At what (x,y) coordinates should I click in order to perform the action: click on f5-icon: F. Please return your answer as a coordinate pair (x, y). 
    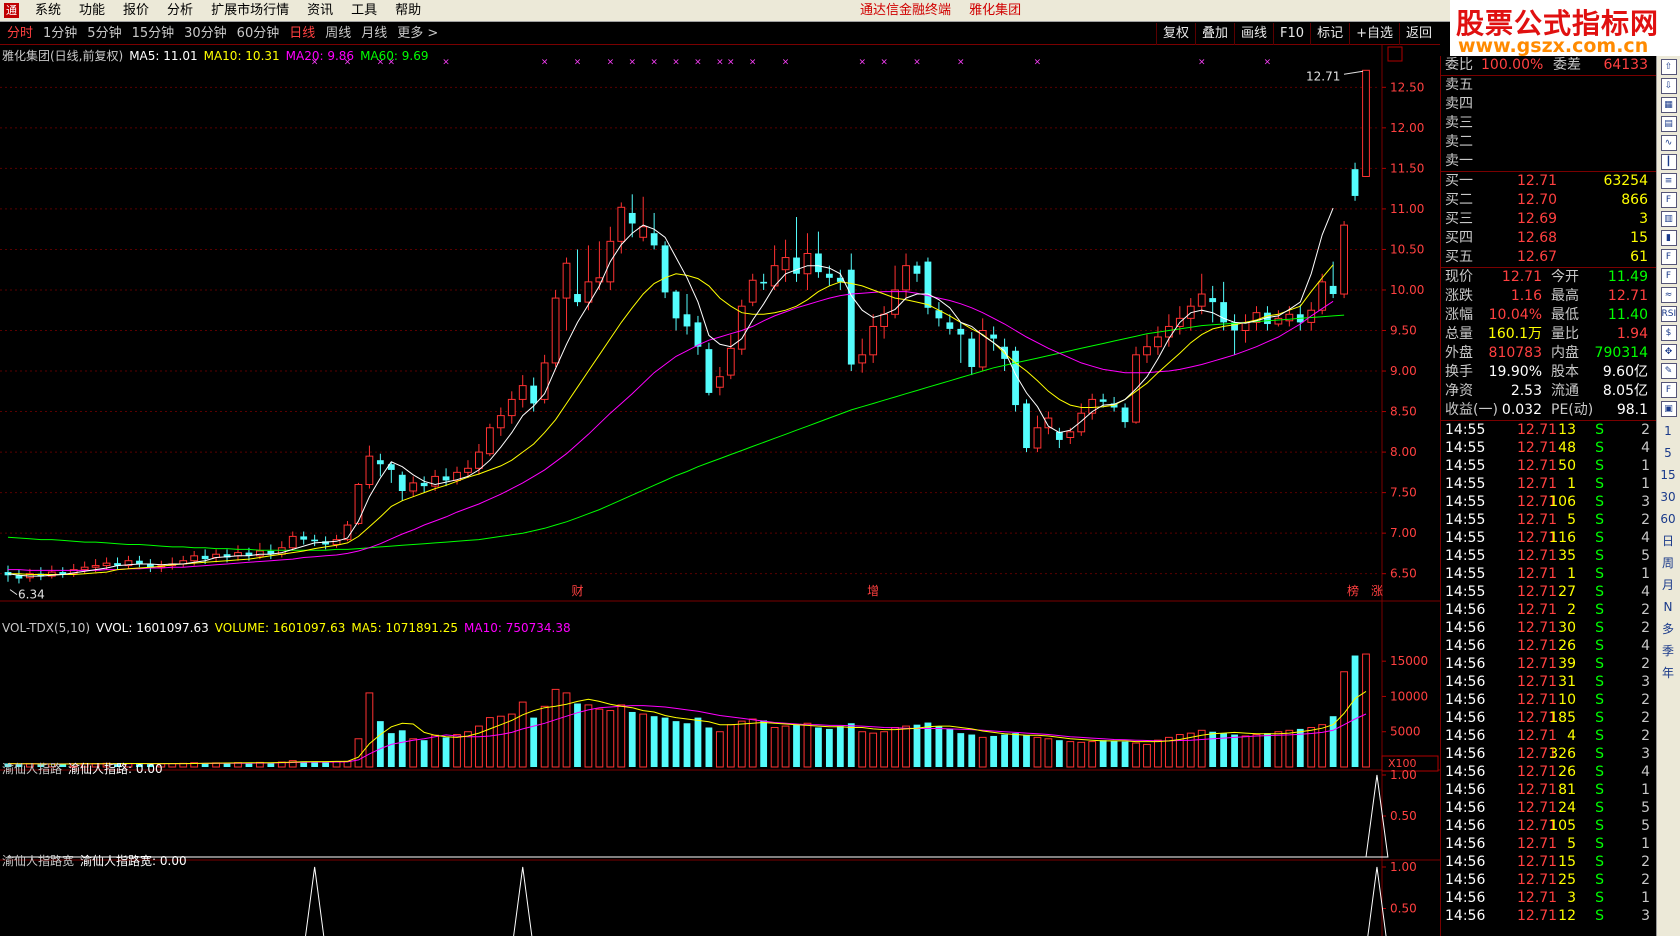
    Looking at the image, I should click on (1668, 390).